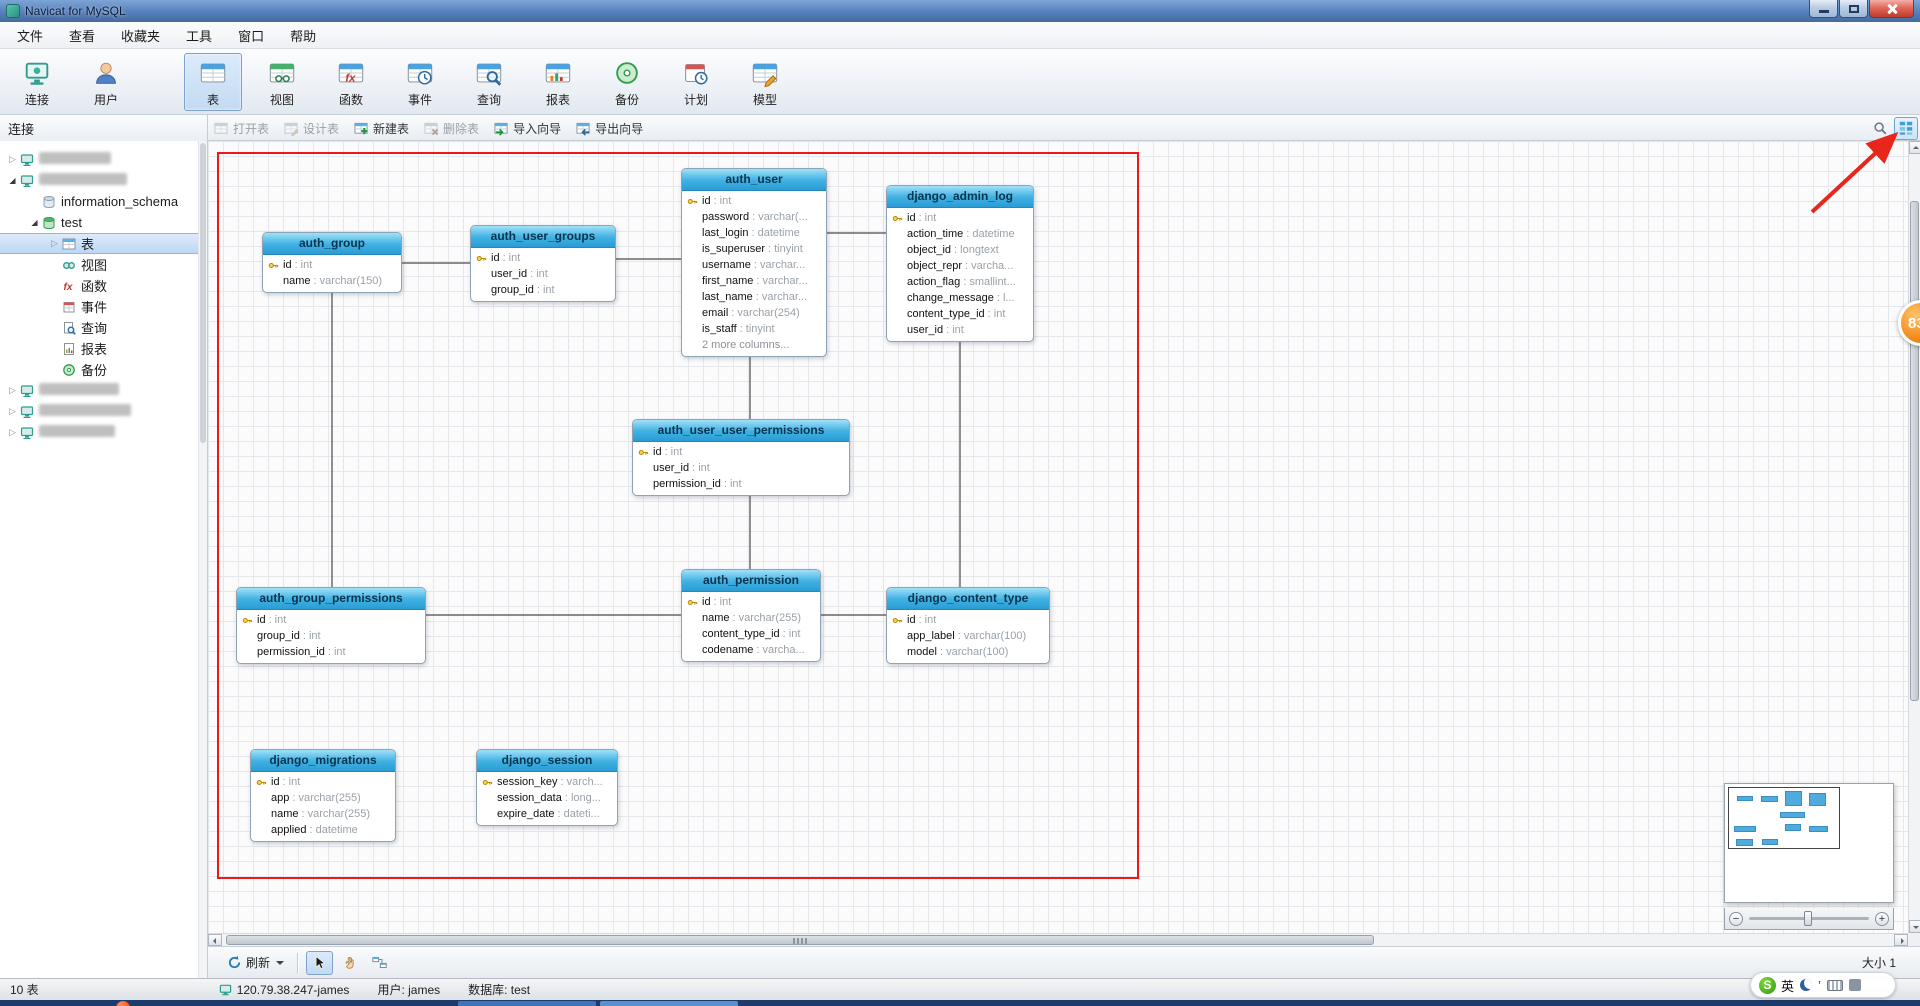 This screenshot has height=1006, width=1920. I want to click on cursor-icon, so click(320, 962).